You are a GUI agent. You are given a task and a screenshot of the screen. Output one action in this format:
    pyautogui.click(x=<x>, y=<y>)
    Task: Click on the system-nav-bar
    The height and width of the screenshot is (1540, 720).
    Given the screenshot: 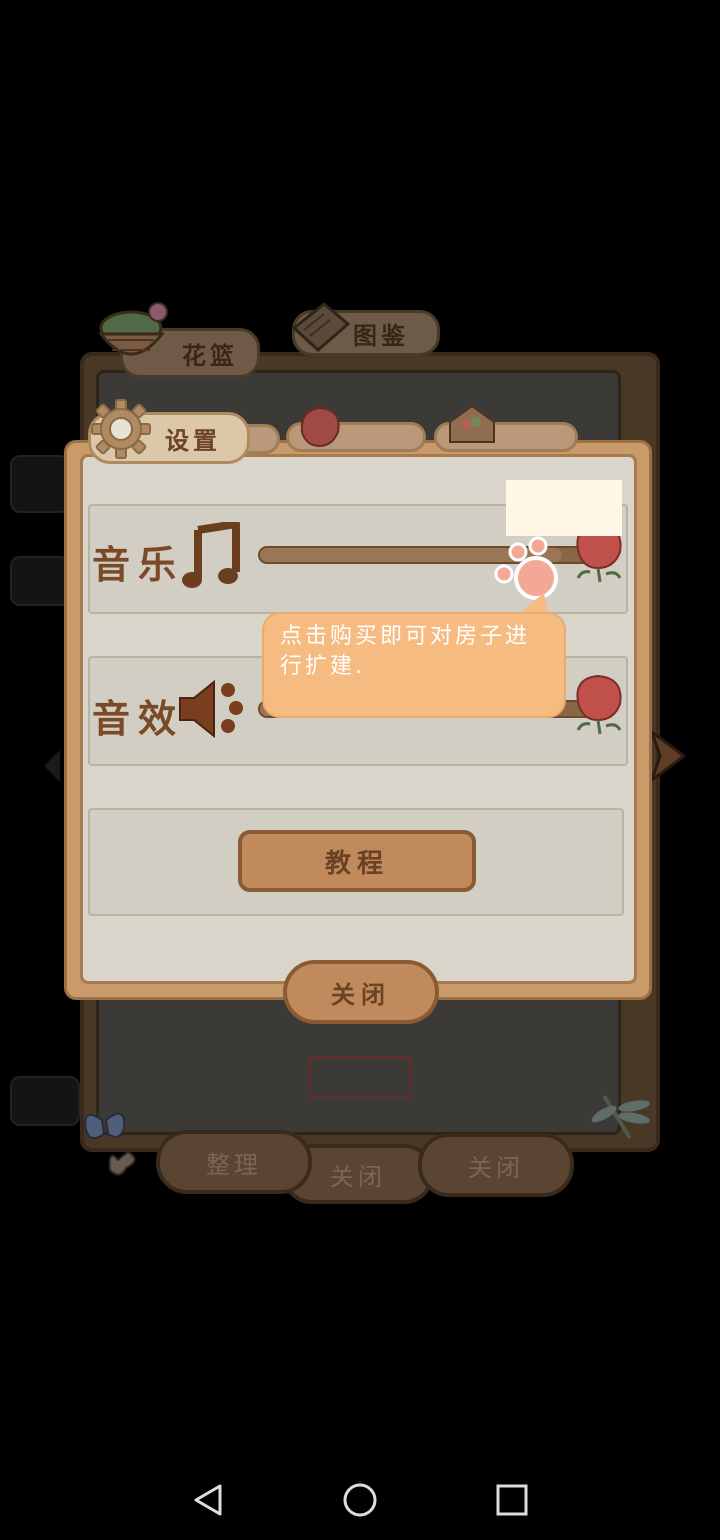 What is the action you would take?
    pyautogui.click(x=360, y=1500)
    